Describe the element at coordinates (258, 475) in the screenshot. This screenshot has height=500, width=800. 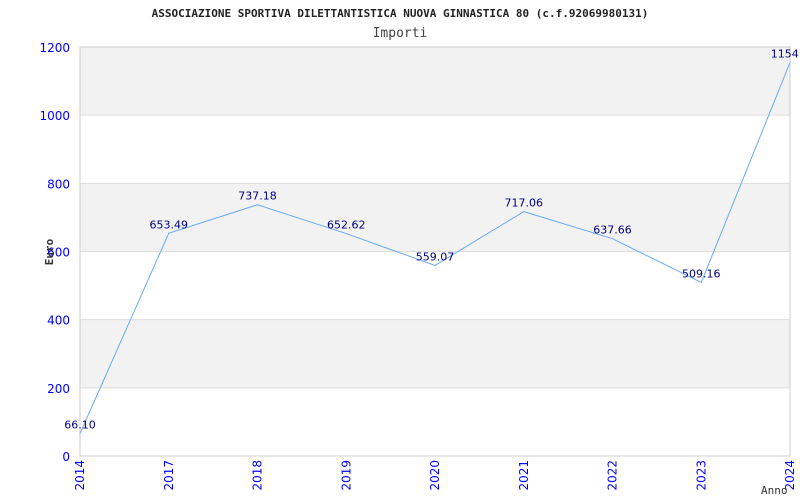
I see `x-tick-label: 2018` at that location.